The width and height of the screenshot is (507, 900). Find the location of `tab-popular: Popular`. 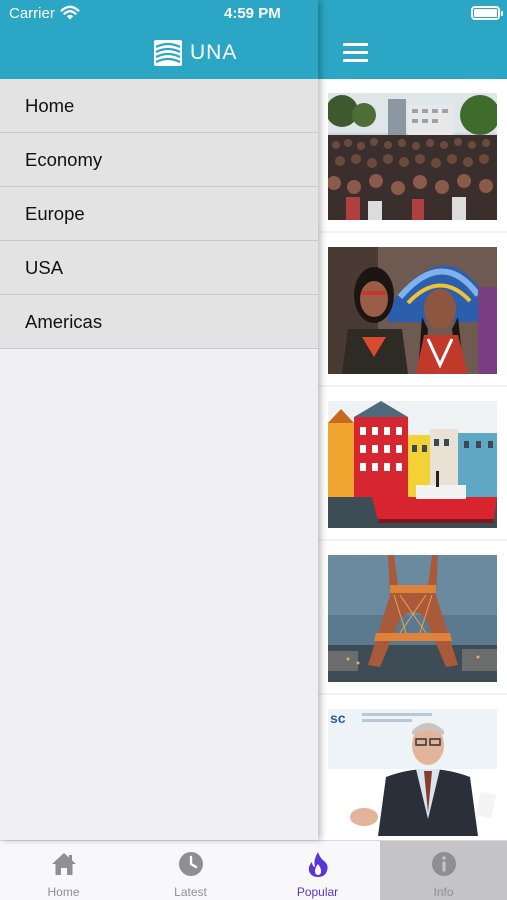

tab-popular: Popular is located at coordinates (317, 870).